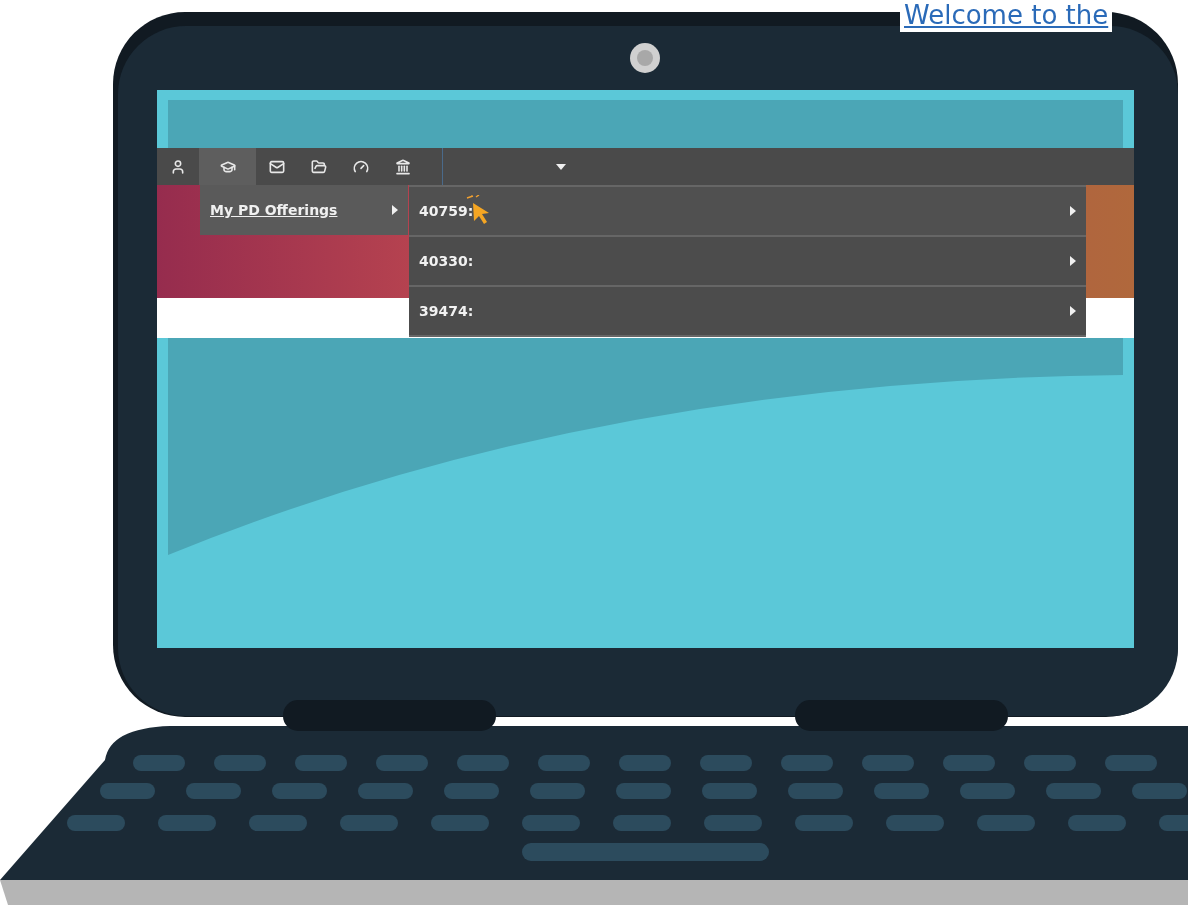  I want to click on item-label: 39474:, so click(446, 311).